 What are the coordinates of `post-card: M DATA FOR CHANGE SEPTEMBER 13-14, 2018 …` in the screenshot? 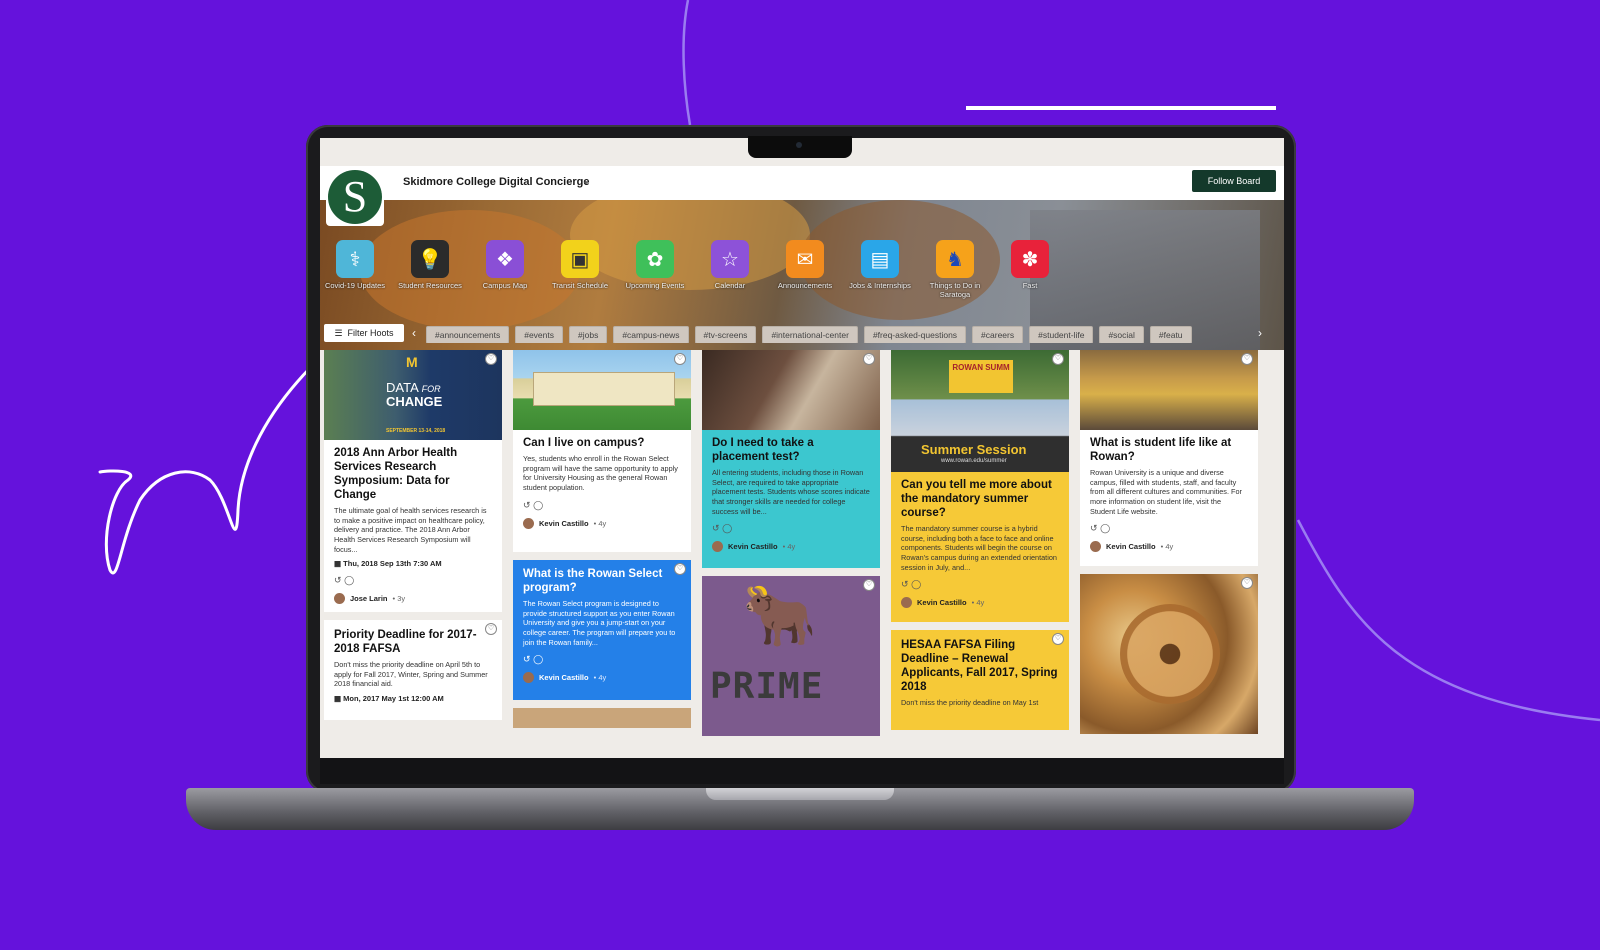 It's located at (413, 481).